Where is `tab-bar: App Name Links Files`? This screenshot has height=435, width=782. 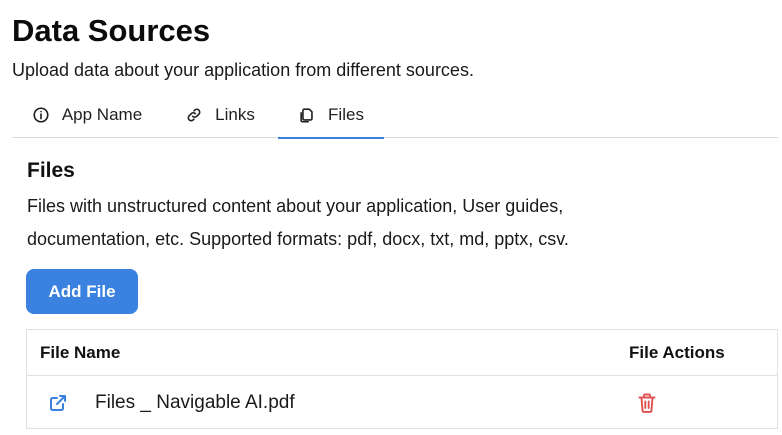
tab-bar: App Name Links Files is located at coordinates (395, 115).